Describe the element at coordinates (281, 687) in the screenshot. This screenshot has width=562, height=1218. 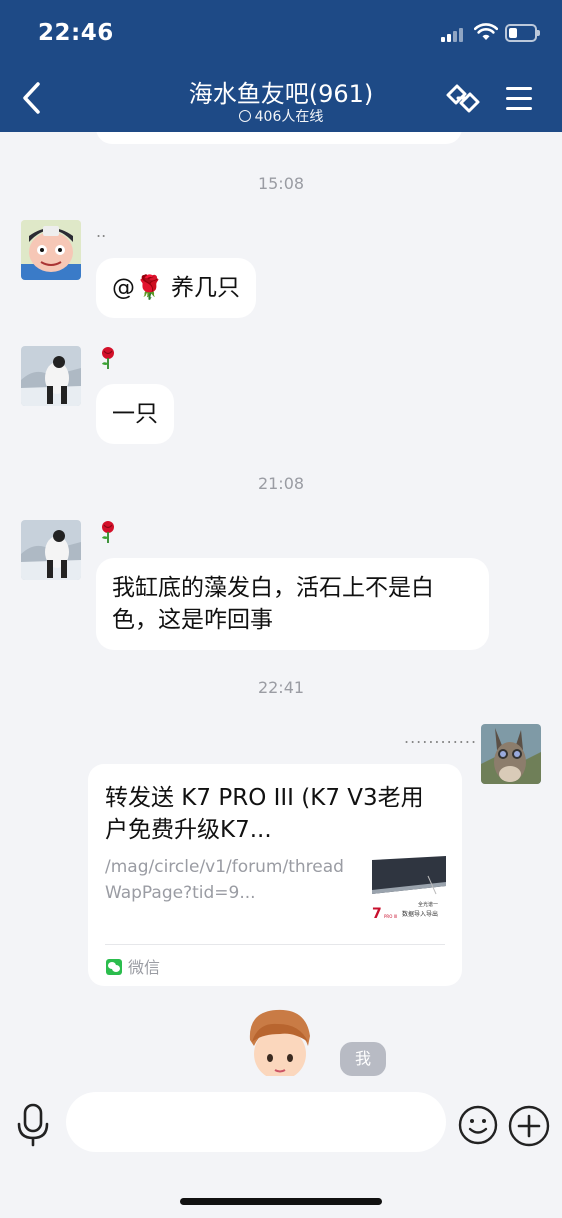
I see `message-timestamp: 22:41` at that location.